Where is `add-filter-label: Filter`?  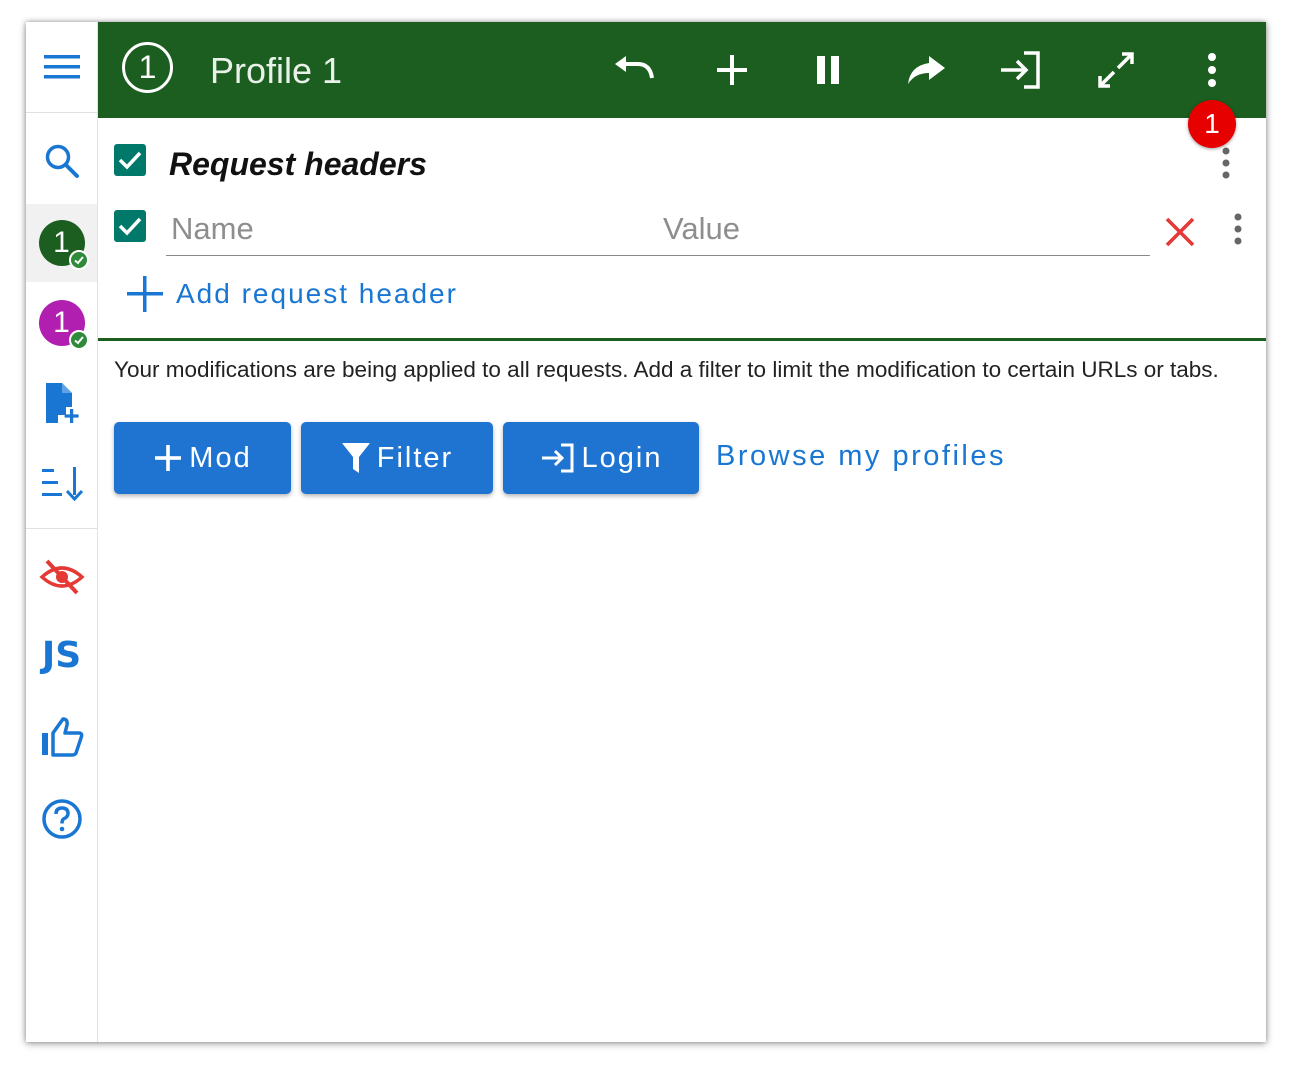 add-filter-label: Filter is located at coordinates (415, 457).